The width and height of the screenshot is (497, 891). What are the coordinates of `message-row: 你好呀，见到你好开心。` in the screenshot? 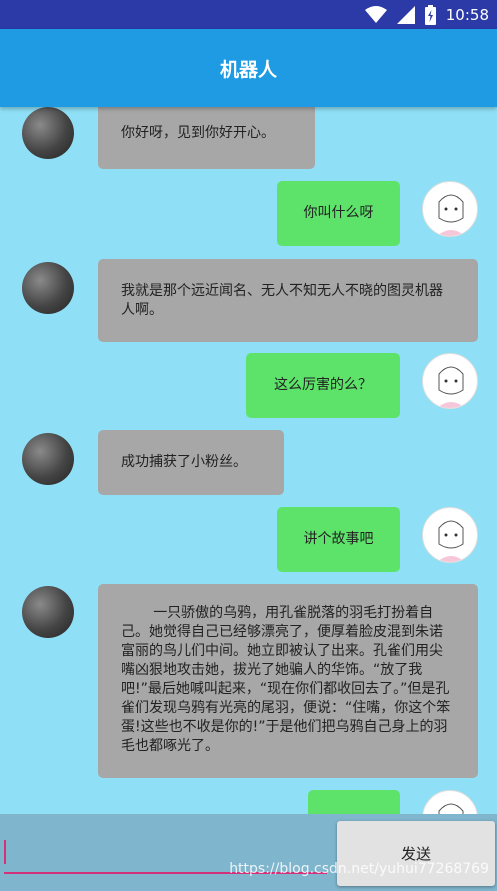 It's located at (248, 139).